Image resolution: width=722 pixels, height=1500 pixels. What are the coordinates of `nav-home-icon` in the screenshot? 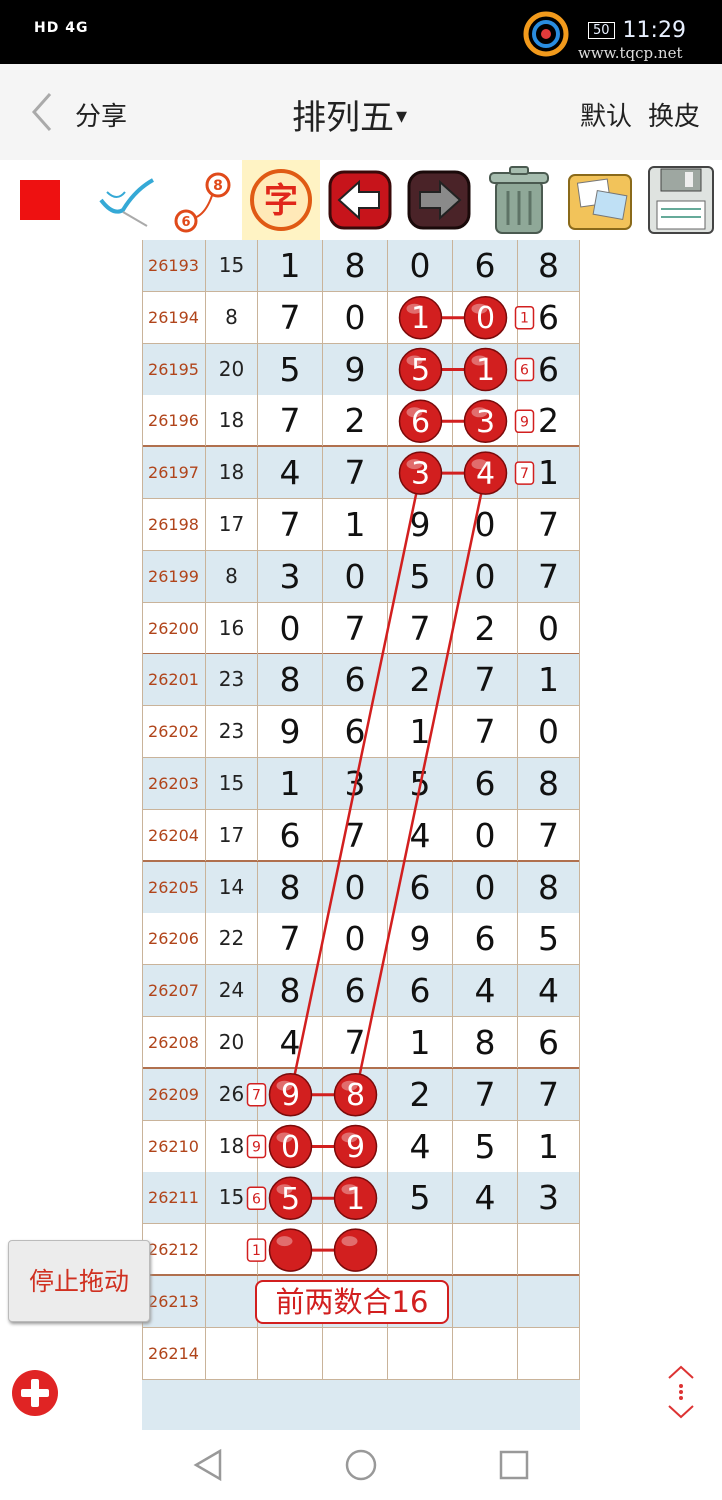 It's located at (361, 1465).